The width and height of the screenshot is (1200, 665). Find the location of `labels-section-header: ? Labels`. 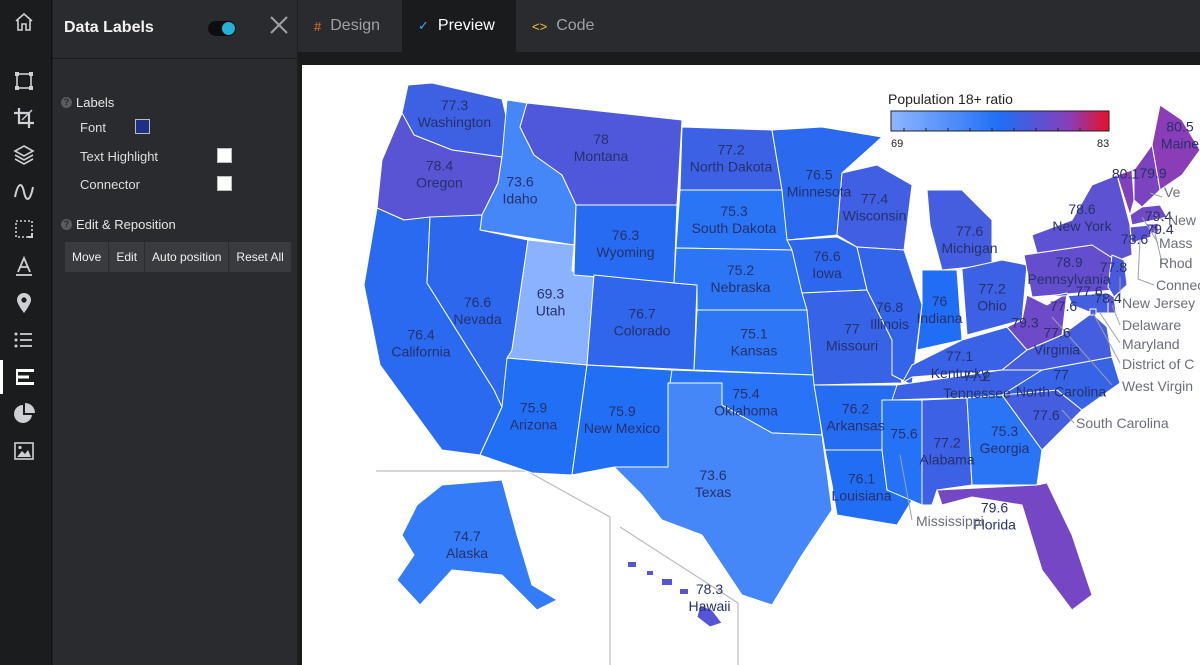

labels-section-header: ? Labels is located at coordinates (87, 102).